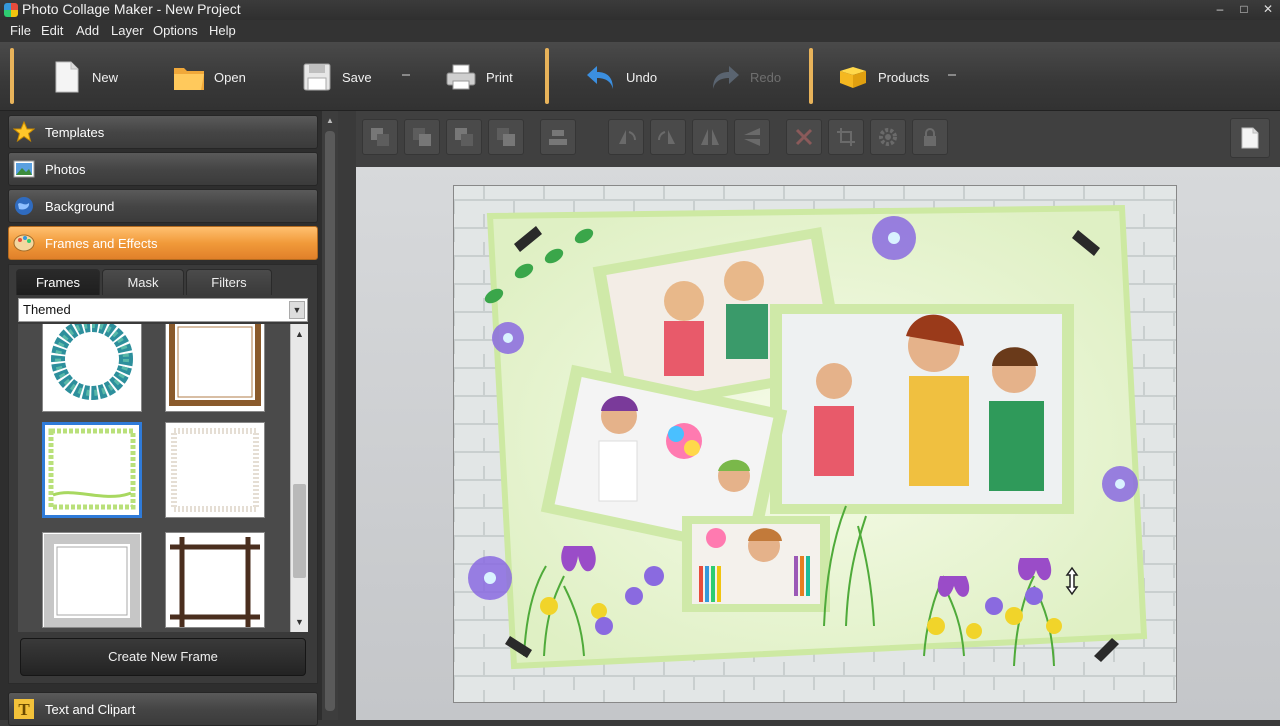  I want to click on main-toolbar: New Open Save Print Undo Redo Products, so click(640, 76).